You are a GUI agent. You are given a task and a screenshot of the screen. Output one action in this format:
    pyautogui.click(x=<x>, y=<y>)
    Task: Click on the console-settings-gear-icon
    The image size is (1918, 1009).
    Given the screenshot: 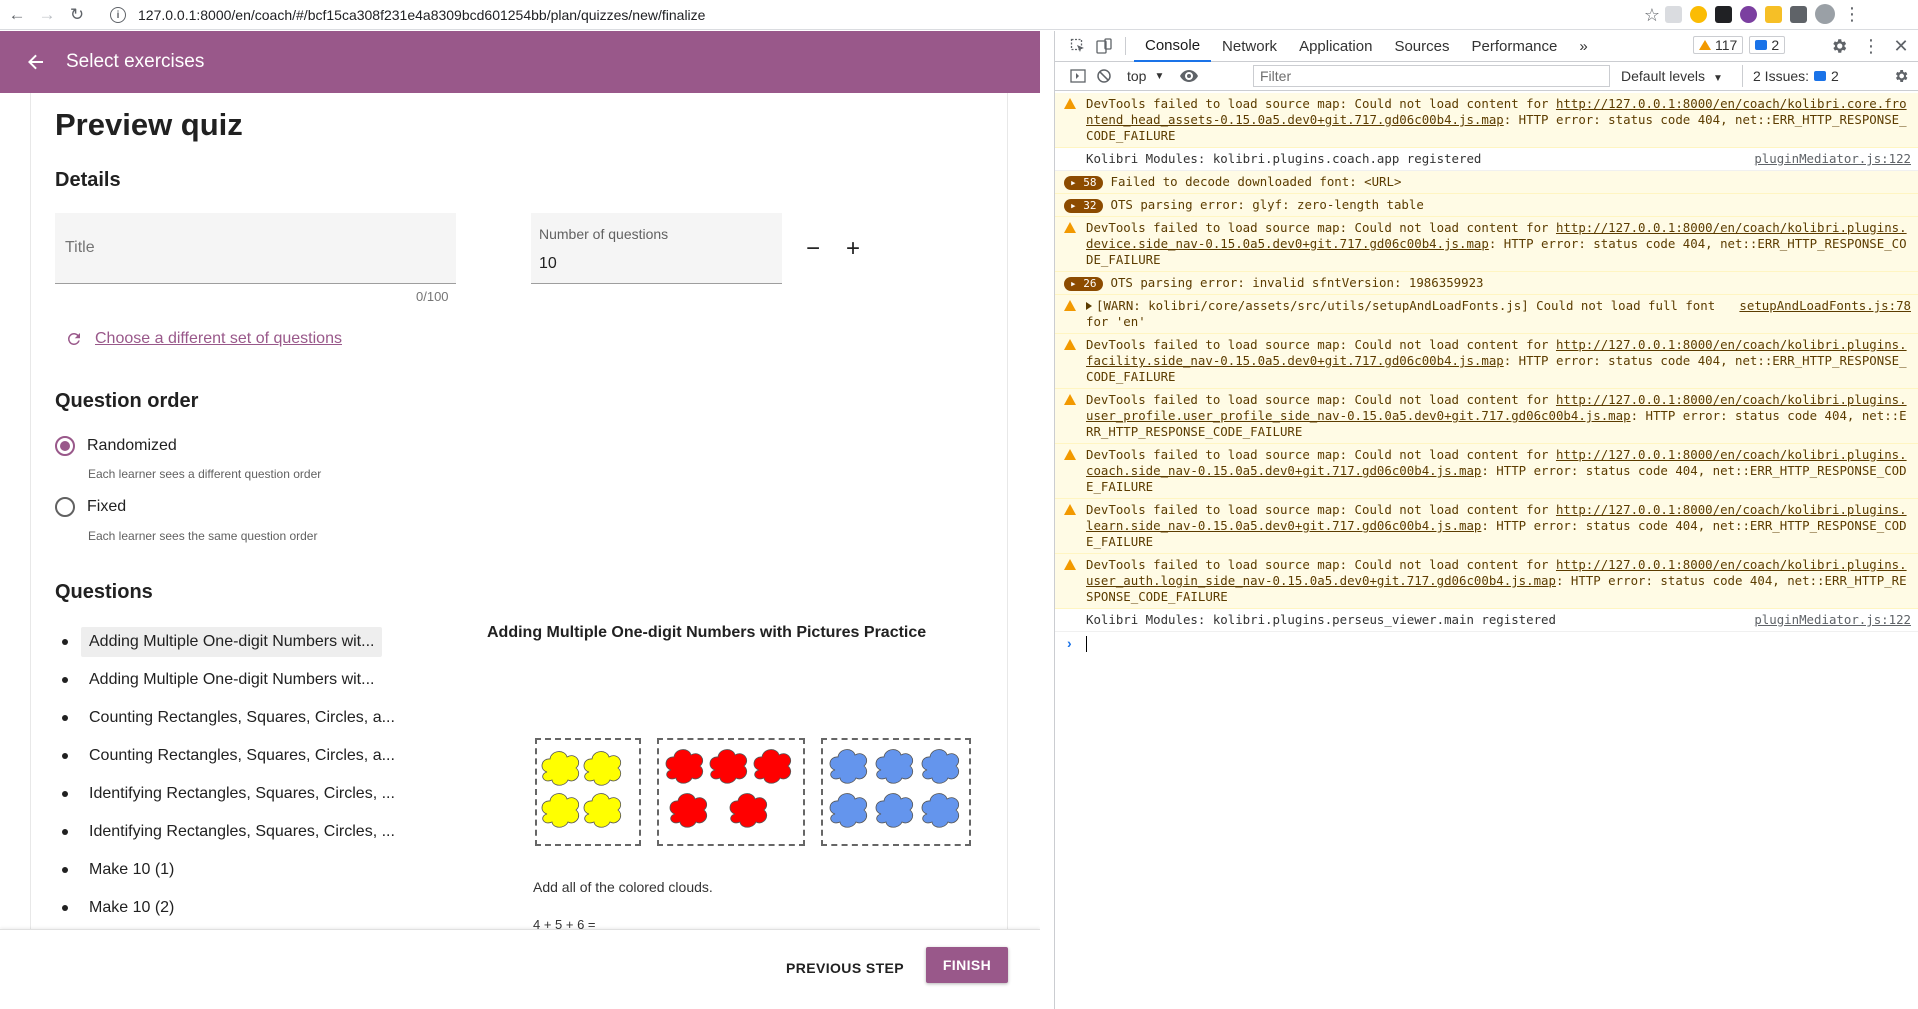 What is the action you would take?
    pyautogui.click(x=1901, y=76)
    